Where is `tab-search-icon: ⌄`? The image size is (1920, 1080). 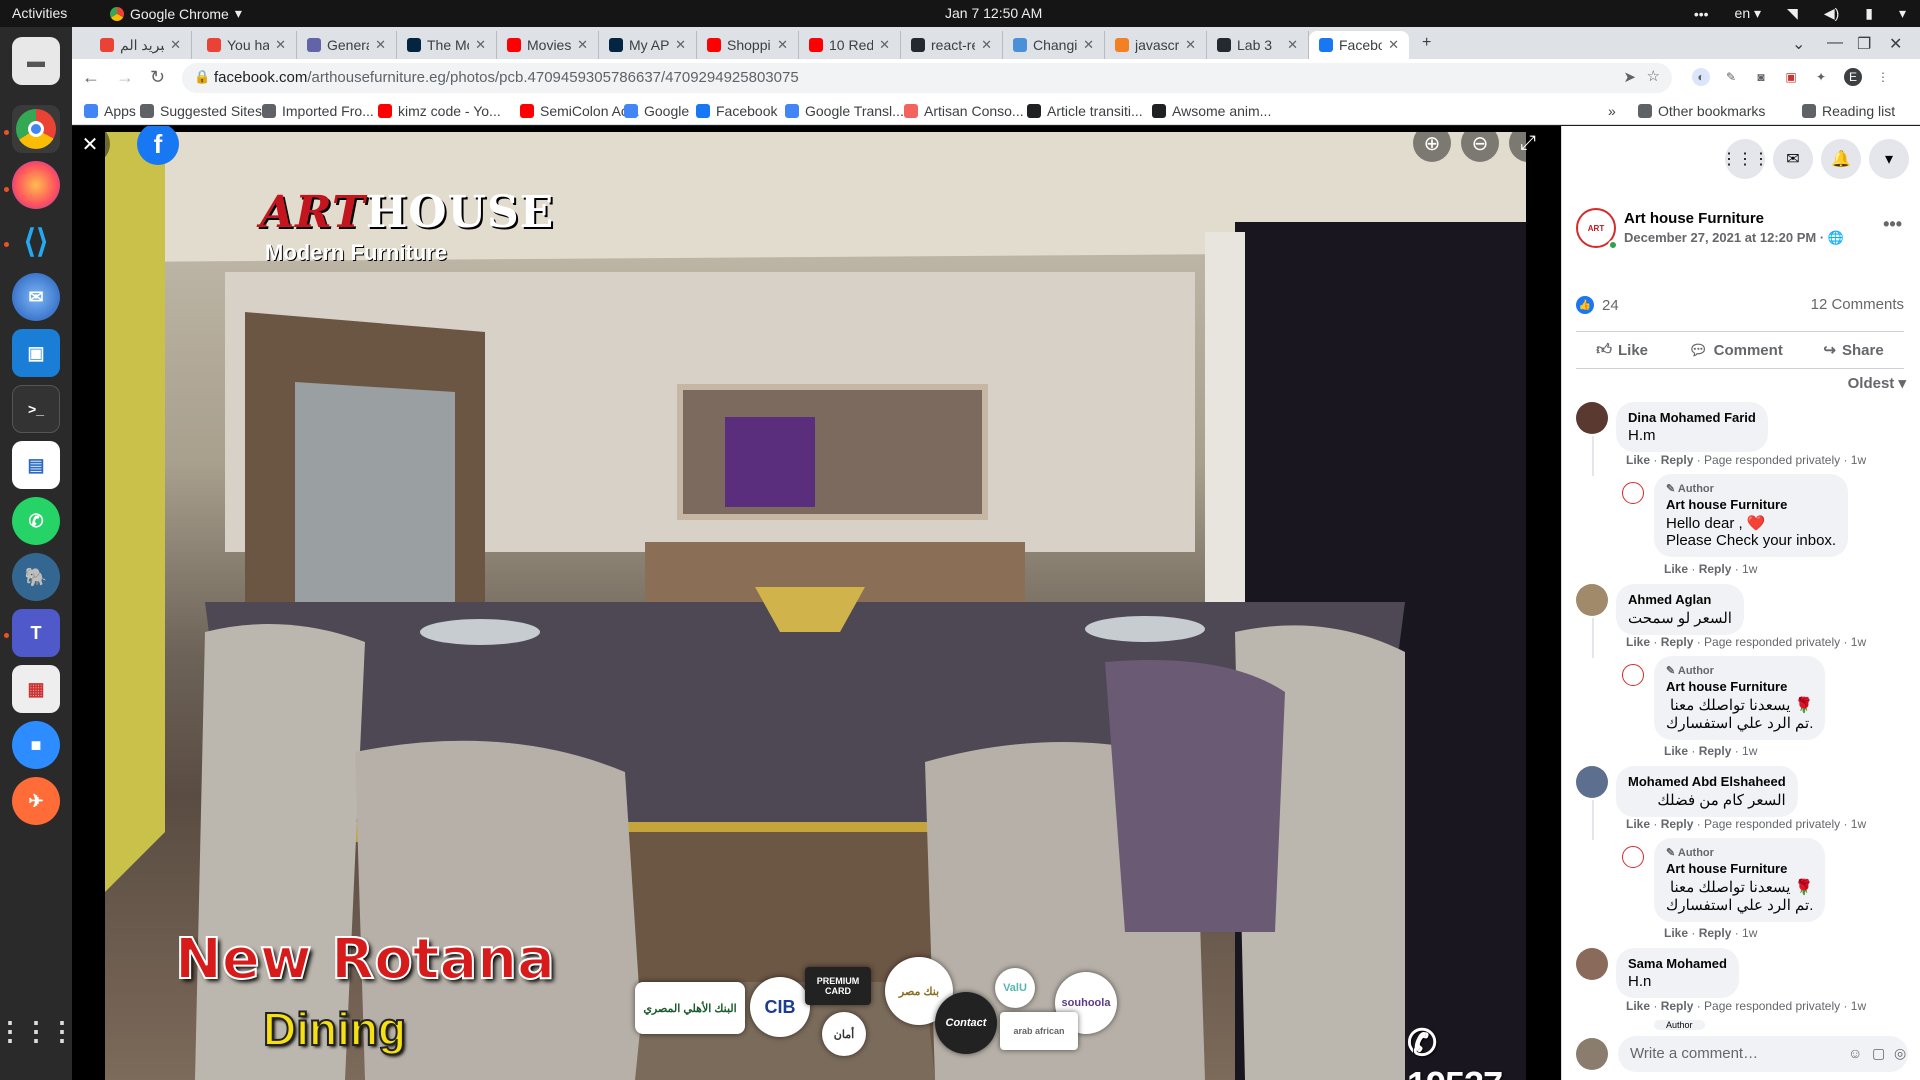 tab-search-icon: ⌄ is located at coordinates (1798, 44).